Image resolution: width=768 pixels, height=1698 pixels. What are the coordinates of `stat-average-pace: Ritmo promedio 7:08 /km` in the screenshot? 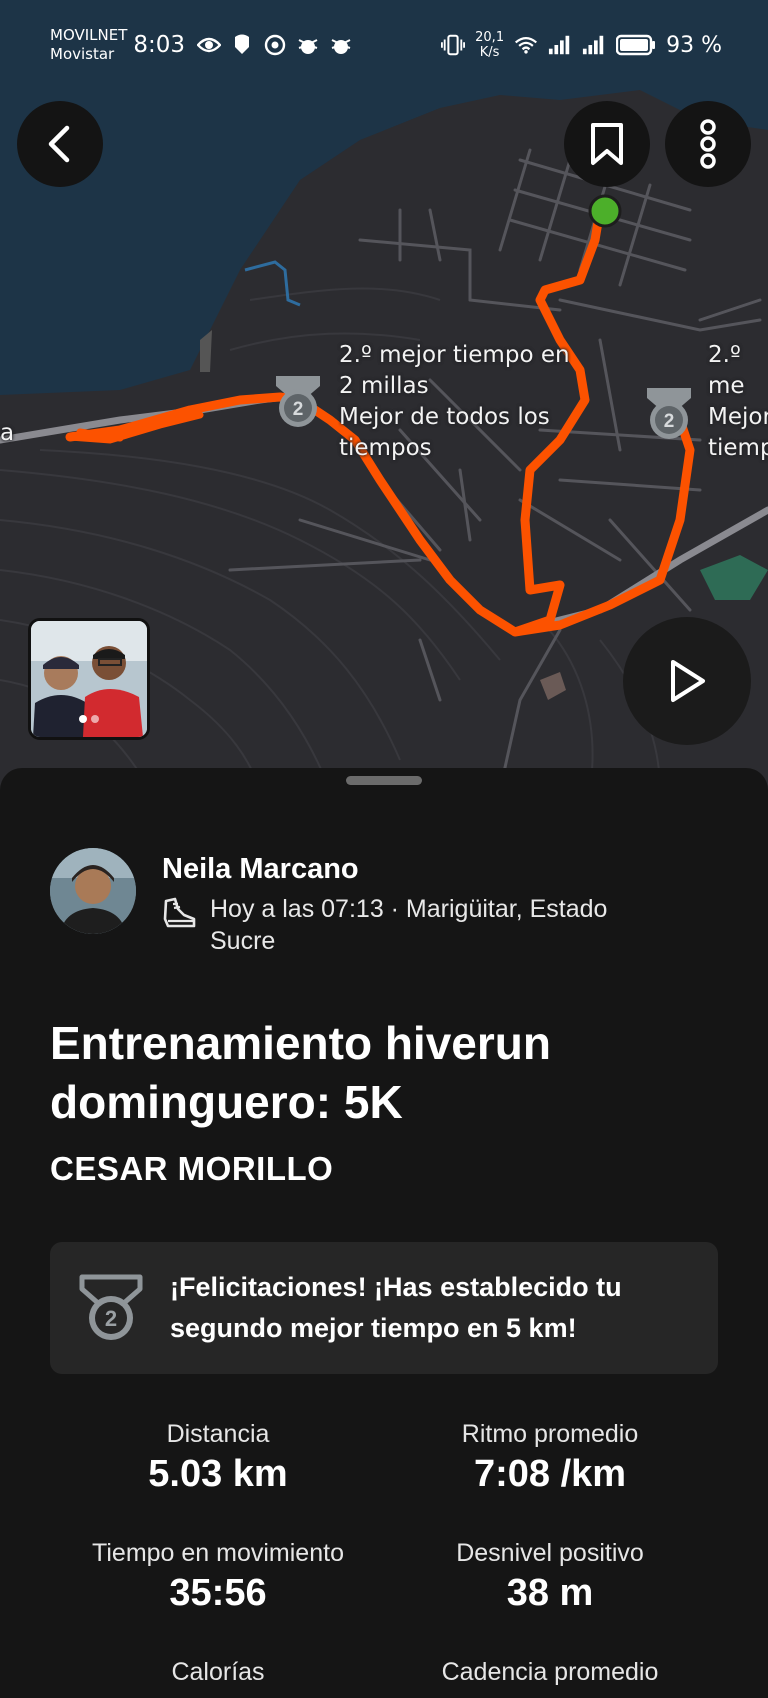 It's located at (550, 1457).